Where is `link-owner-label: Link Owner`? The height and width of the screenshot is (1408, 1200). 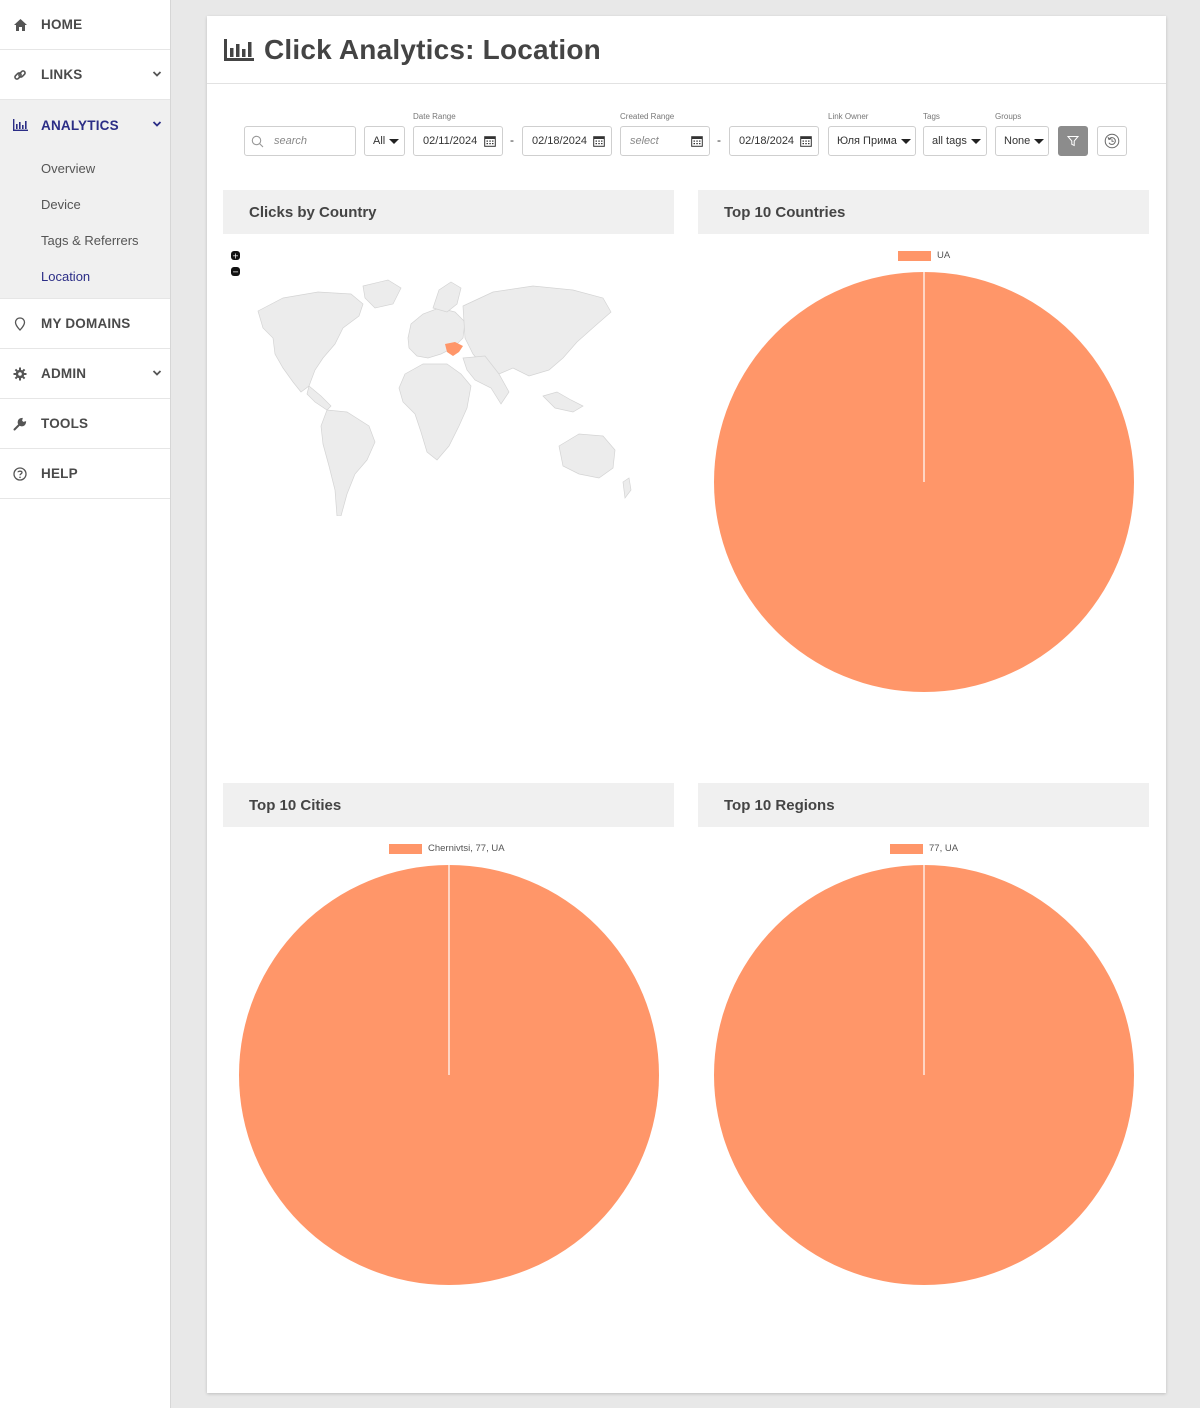
link-owner-label: Link Owner is located at coordinates (848, 116).